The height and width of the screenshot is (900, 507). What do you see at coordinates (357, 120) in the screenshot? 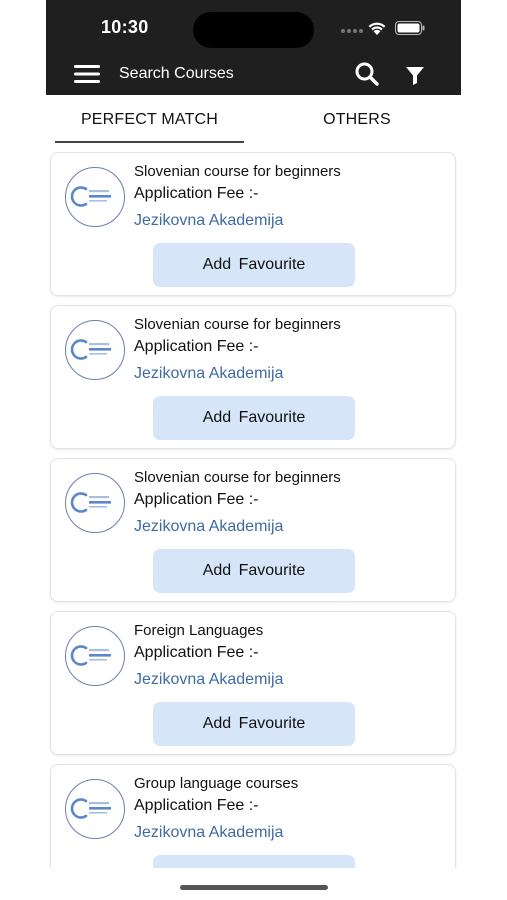
I see `tab-others: OTHERS` at bounding box center [357, 120].